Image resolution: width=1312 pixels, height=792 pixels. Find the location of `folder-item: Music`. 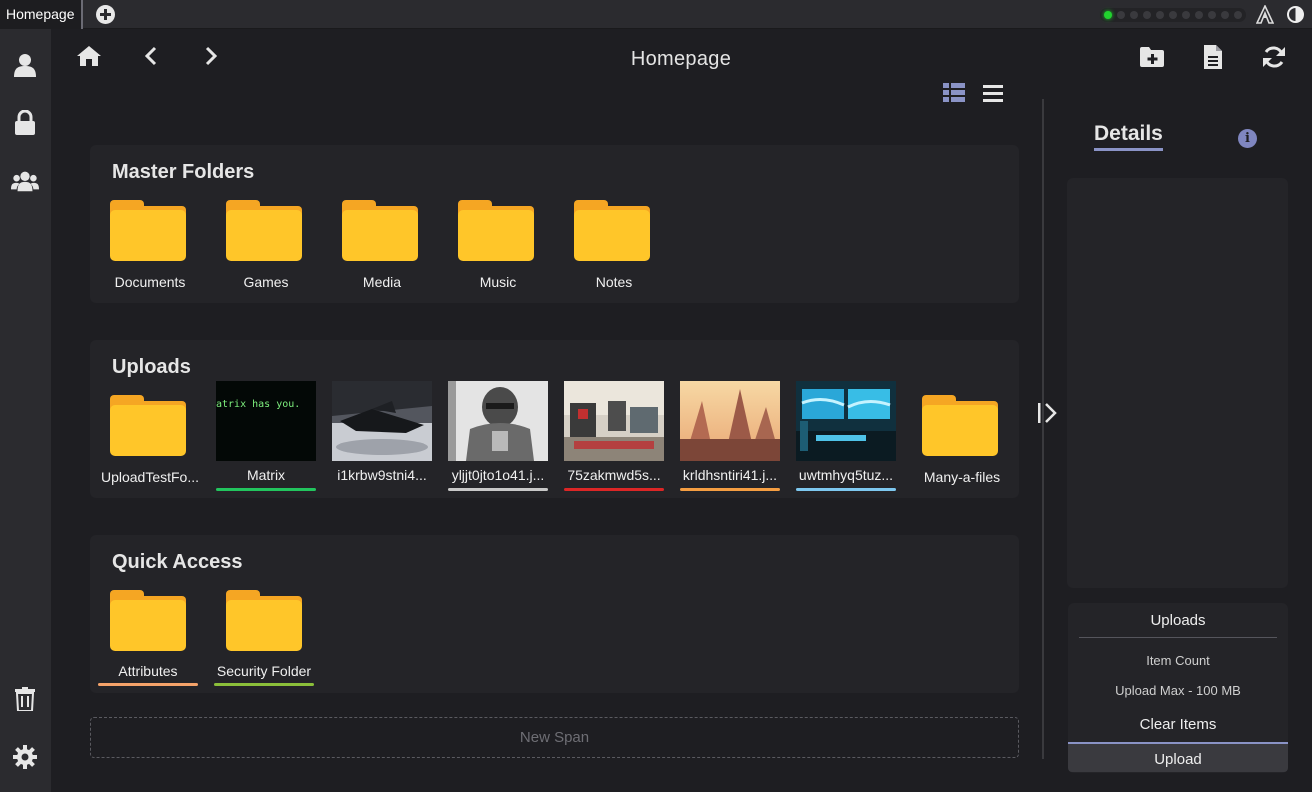

folder-item: Music is located at coordinates (498, 247).